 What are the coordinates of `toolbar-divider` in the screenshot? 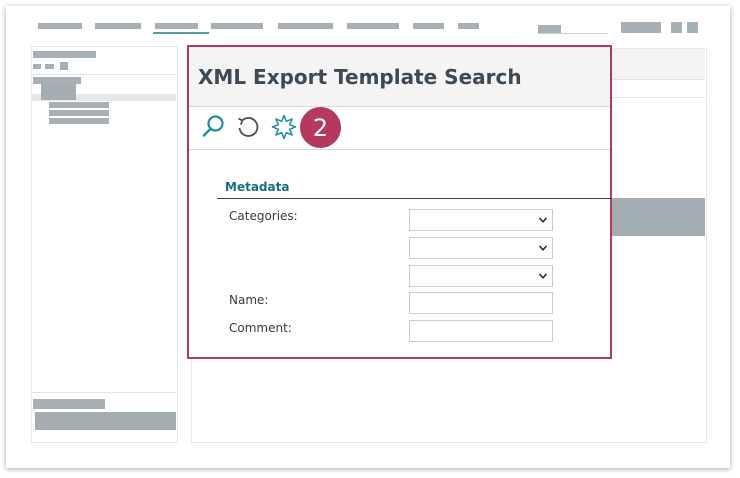 It's located at (399, 149).